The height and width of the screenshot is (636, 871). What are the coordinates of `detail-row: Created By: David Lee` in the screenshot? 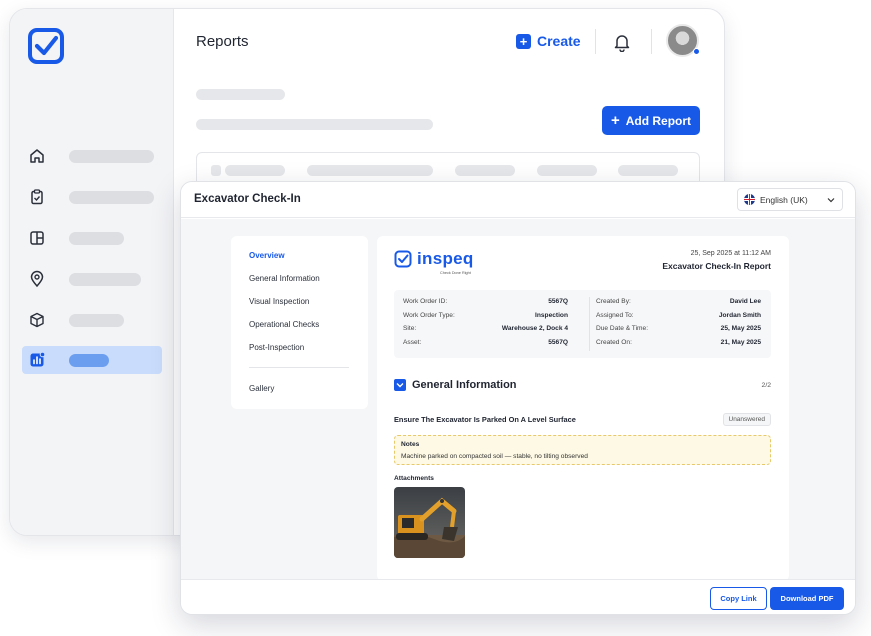 It's located at (678, 302).